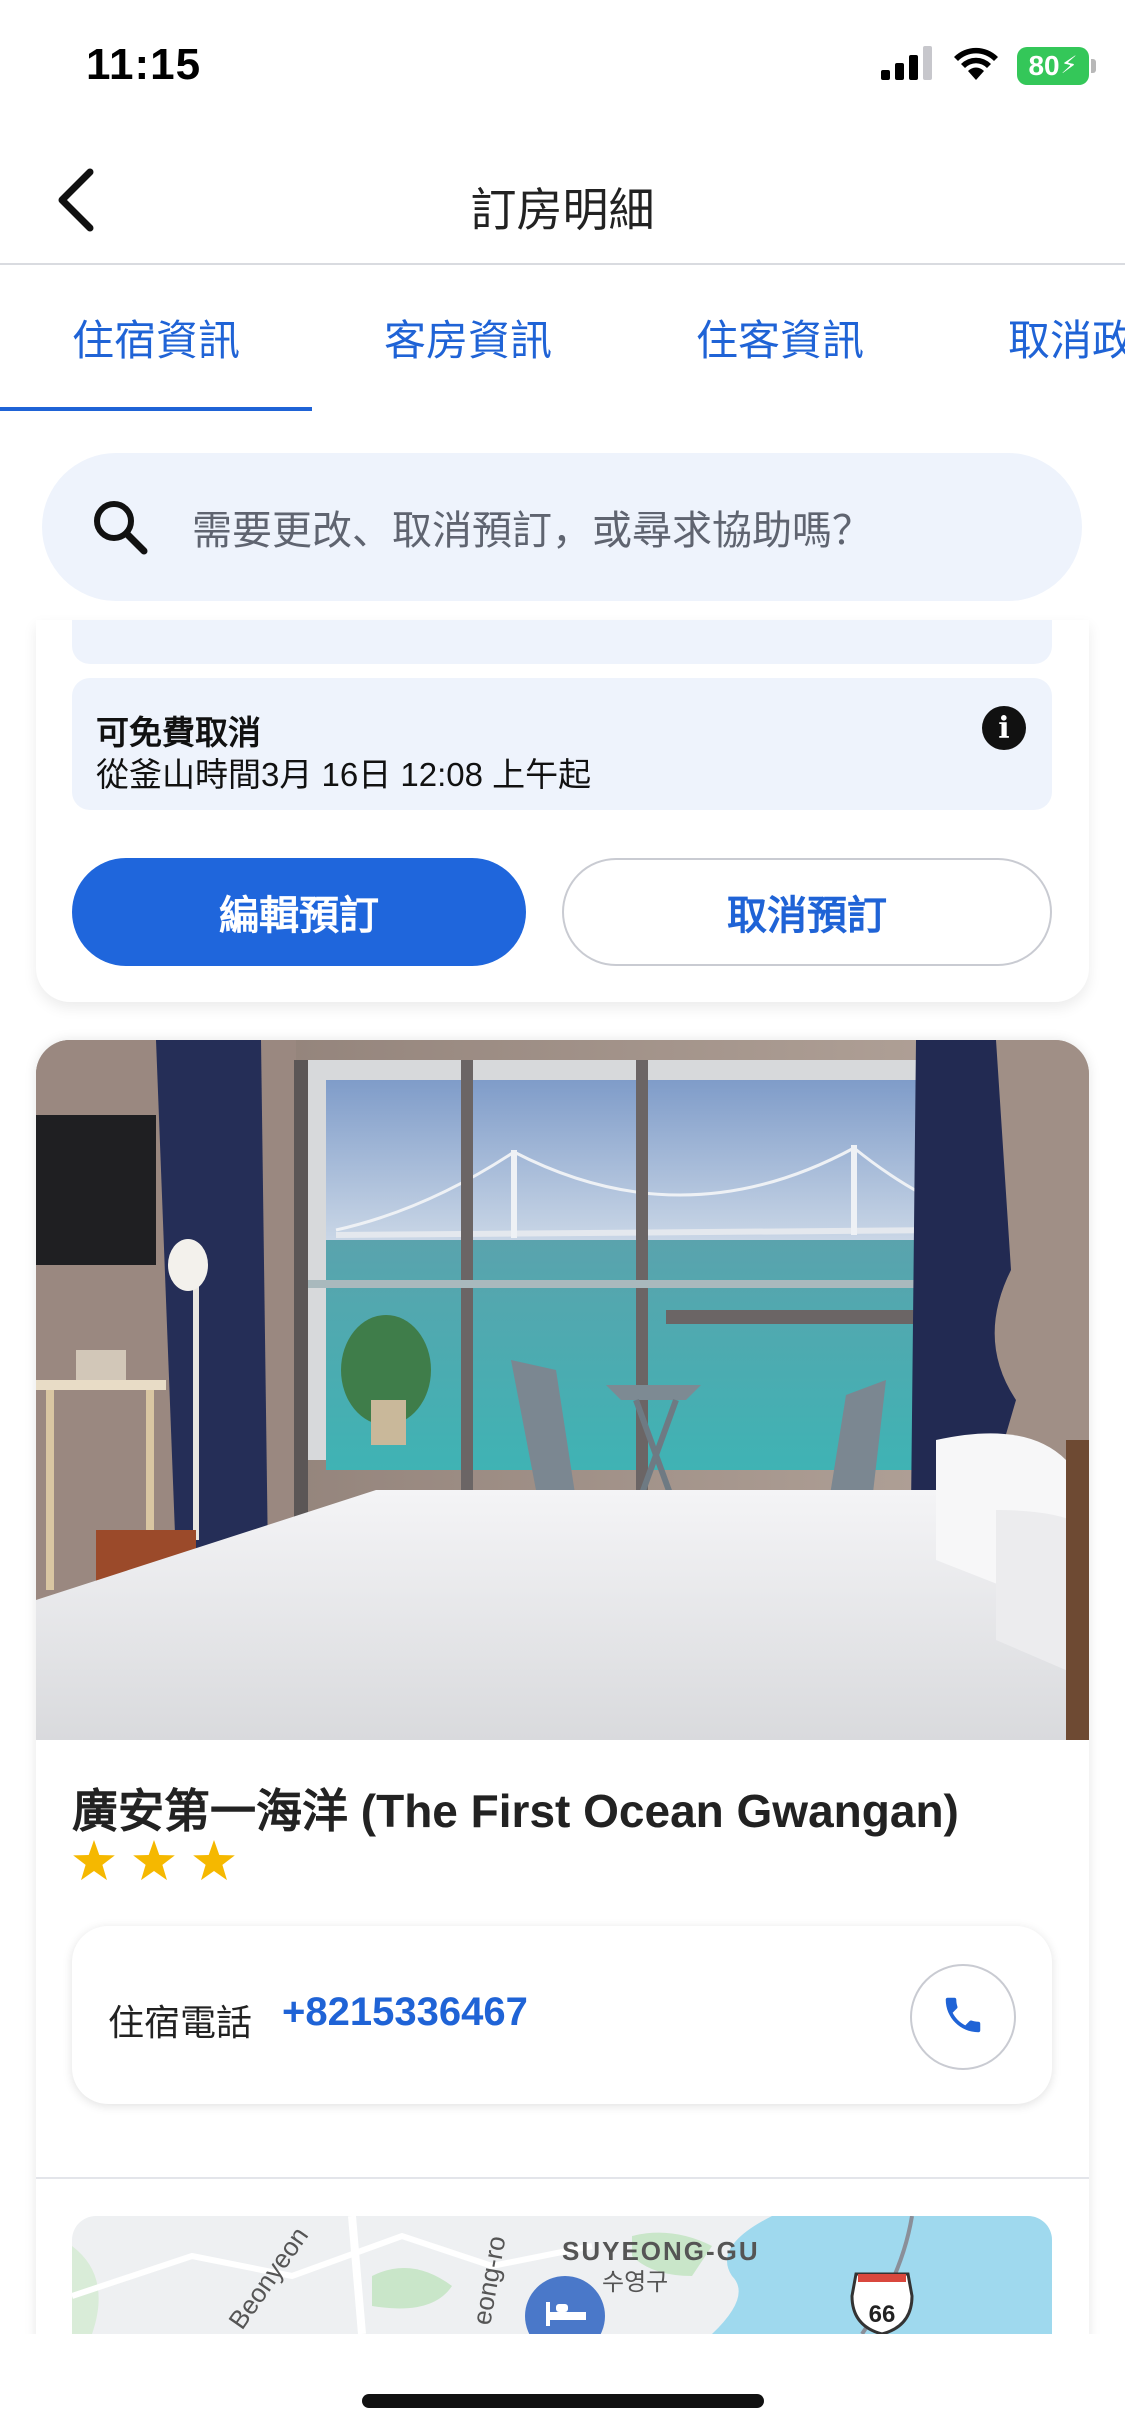 This screenshot has width=1125, height=2436. What do you see at coordinates (807, 912) in the screenshot?
I see `cancel-booking-button: 取消預訂` at bounding box center [807, 912].